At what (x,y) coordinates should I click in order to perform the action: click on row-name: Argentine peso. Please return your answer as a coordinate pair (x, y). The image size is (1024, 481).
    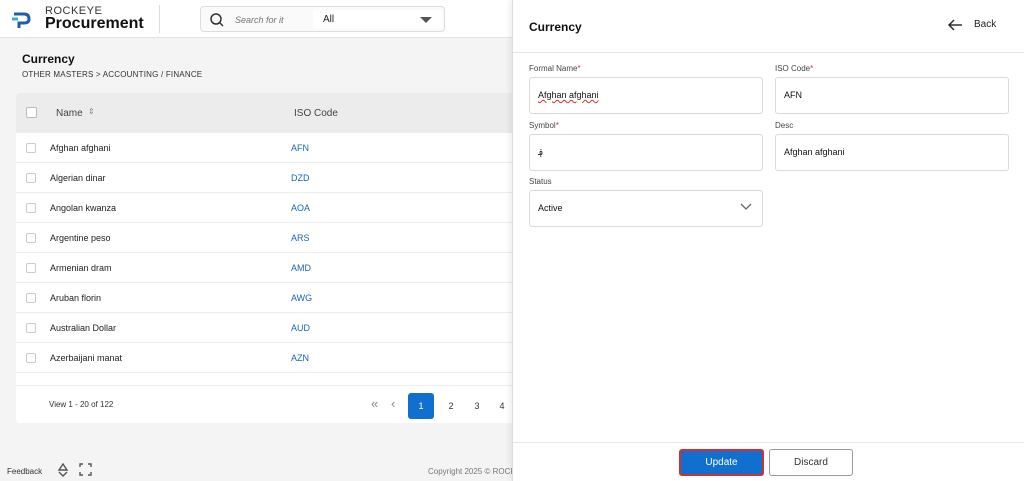
    Looking at the image, I should click on (80, 238).